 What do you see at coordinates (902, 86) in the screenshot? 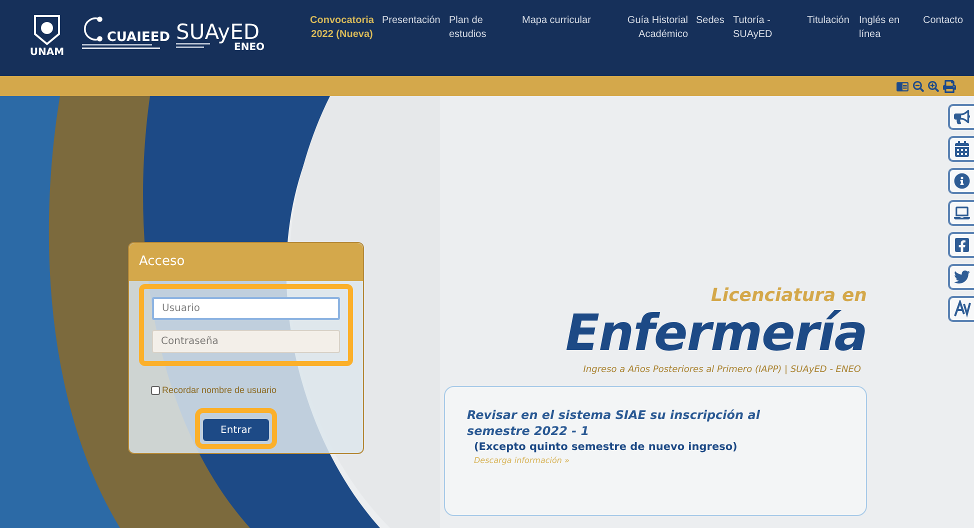
I see `contrast-icon` at bounding box center [902, 86].